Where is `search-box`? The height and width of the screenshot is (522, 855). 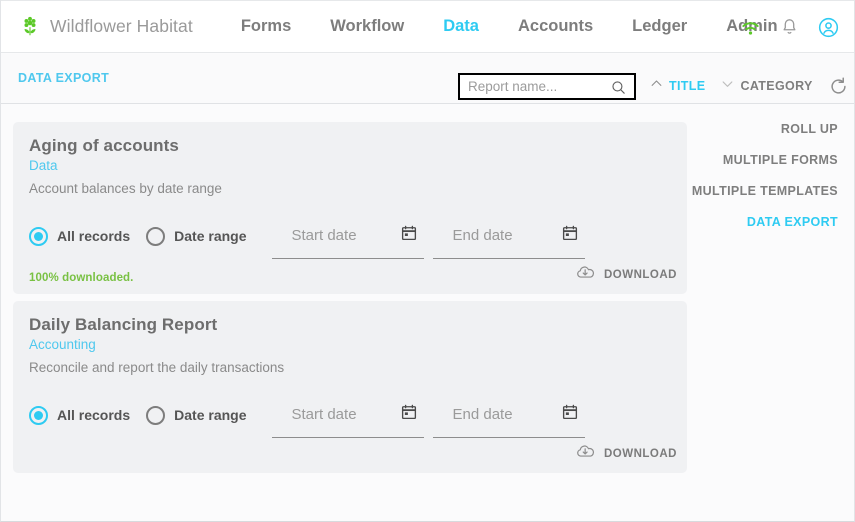
search-box is located at coordinates (547, 86).